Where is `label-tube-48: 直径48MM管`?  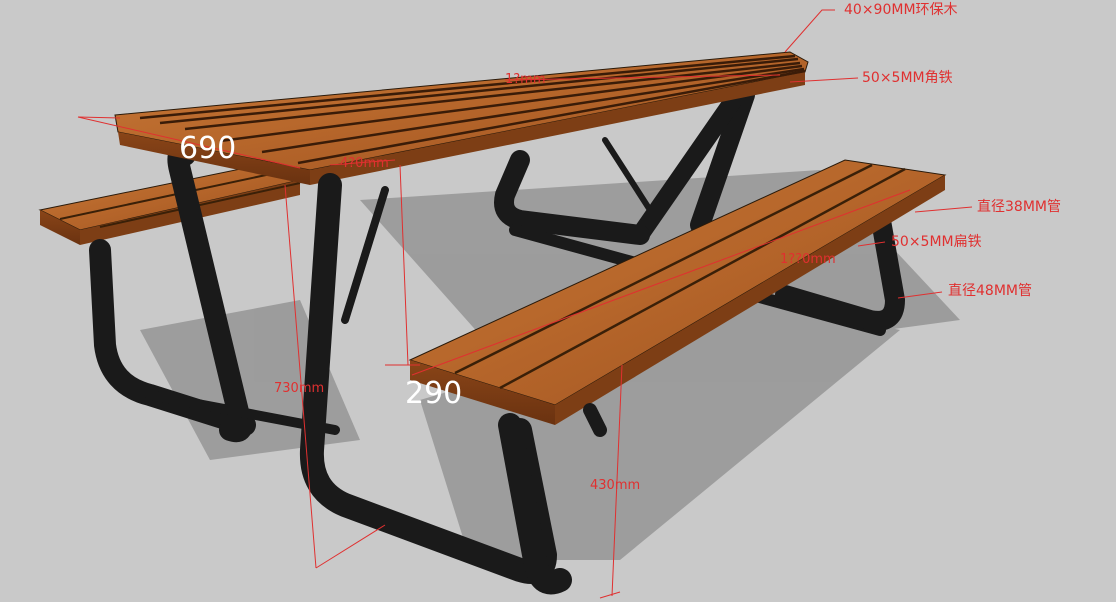
label-tube-48: 直径48MM管 is located at coordinates (990, 291).